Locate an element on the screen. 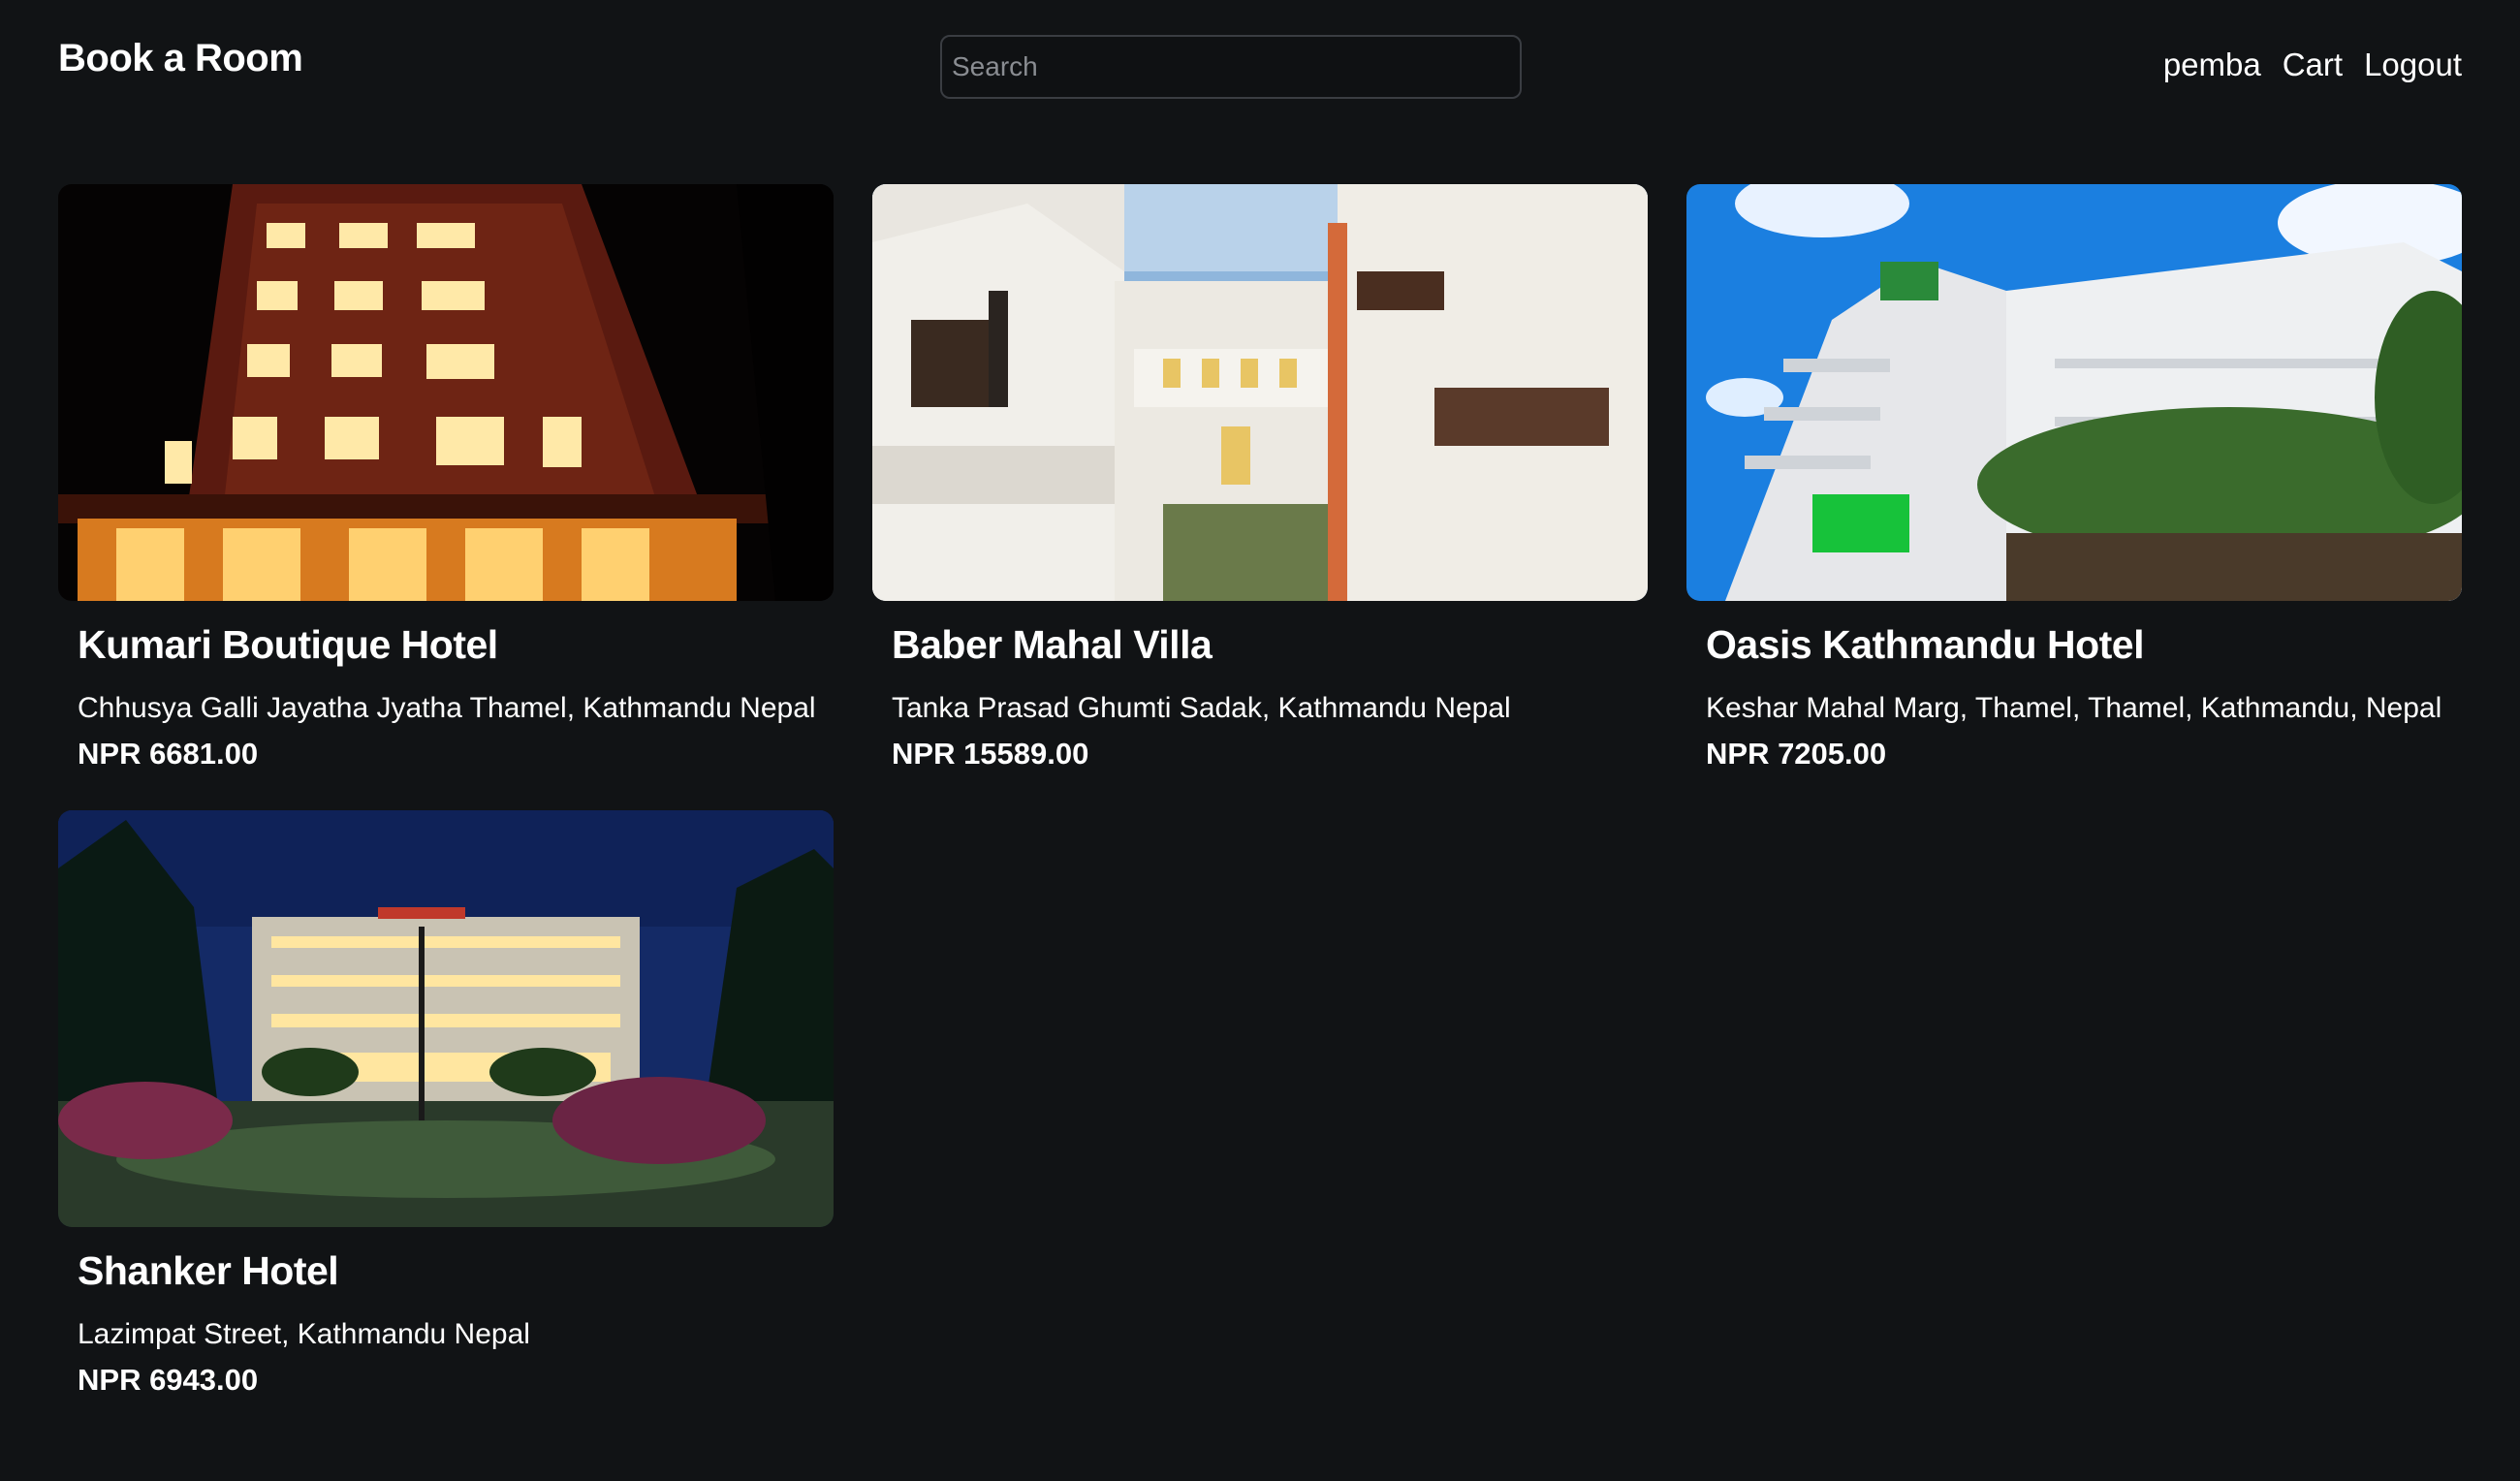  hotel-name: Kumari Boutique Hotel is located at coordinates (446, 646).